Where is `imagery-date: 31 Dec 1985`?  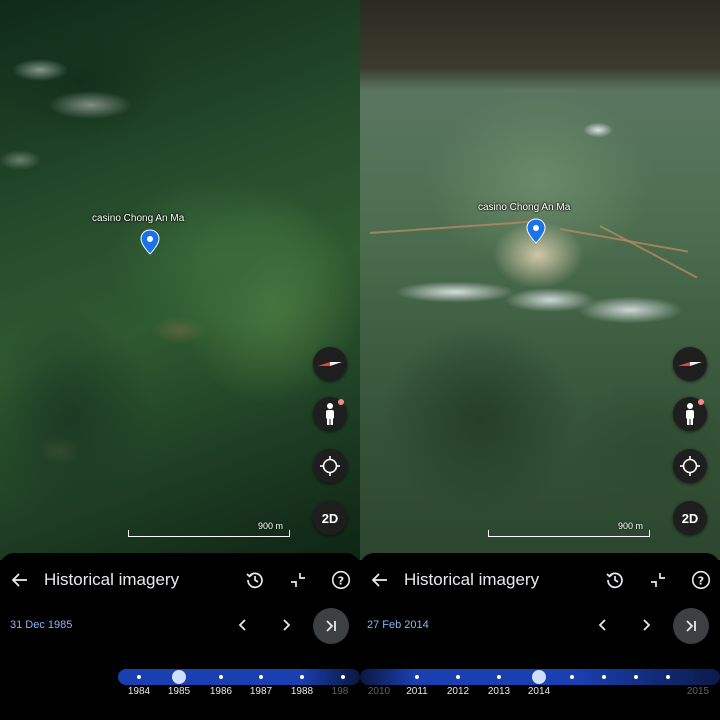 imagery-date: 31 Dec 1985 is located at coordinates (41, 625).